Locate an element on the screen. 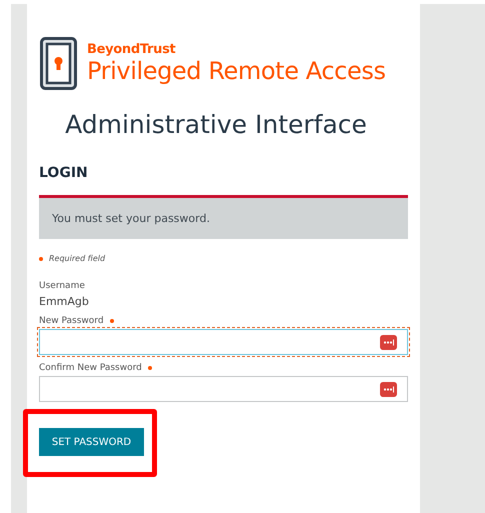 The height and width of the screenshot is (513, 485). set-password-button: SET PASSWORD is located at coordinates (91, 442).